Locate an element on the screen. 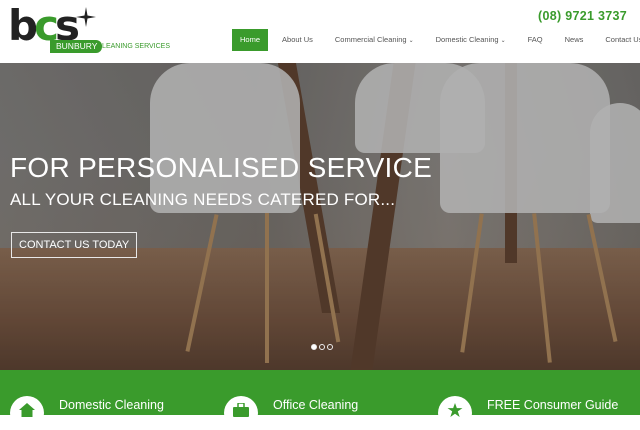 The image size is (640, 430). logo-badge: BUNBURY is located at coordinates (76, 46).